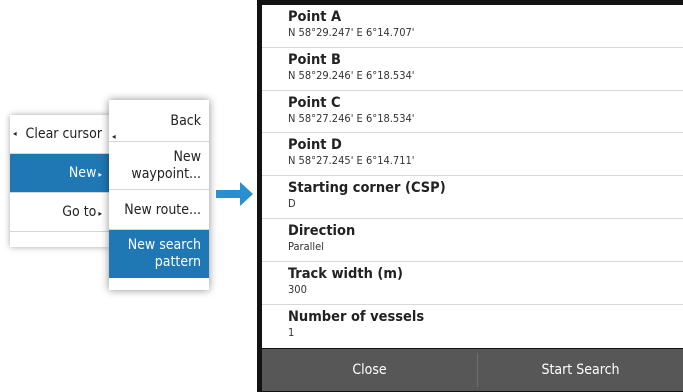  I want to click on right-arrow-icon, so click(234, 194).